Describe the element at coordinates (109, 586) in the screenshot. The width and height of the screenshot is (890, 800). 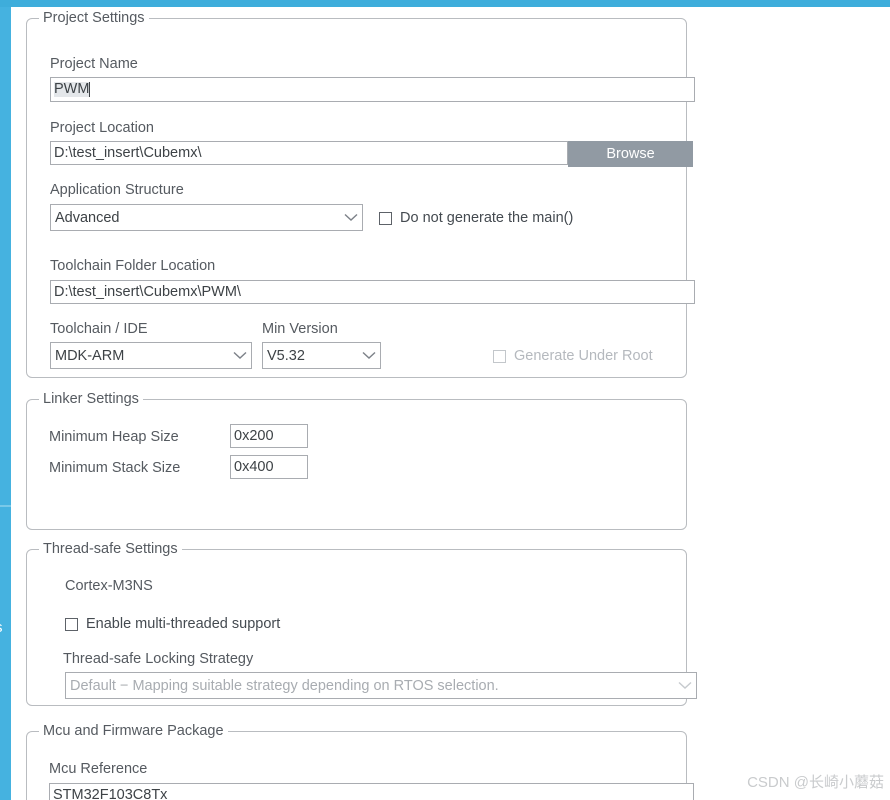
I see `core-name-label: Cortex-M3NS` at that location.